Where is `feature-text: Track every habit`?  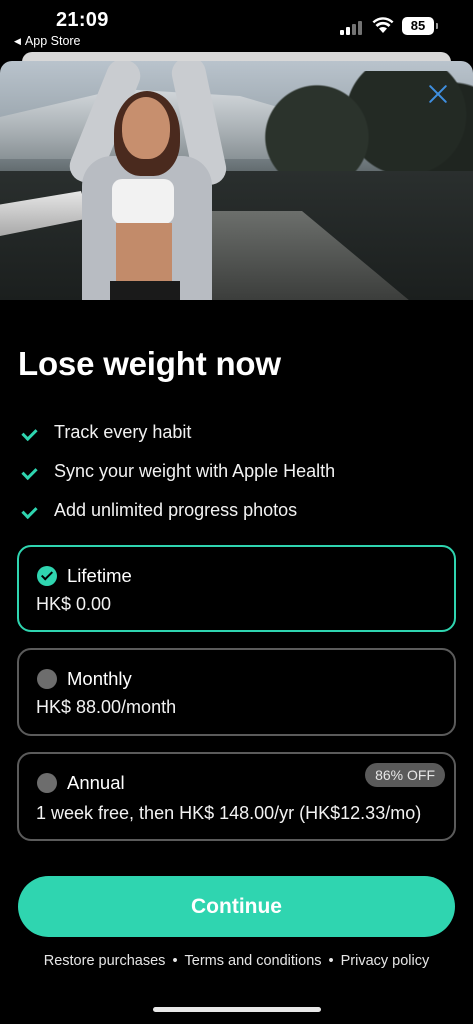
feature-text: Track every habit is located at coordinates (123, 432).